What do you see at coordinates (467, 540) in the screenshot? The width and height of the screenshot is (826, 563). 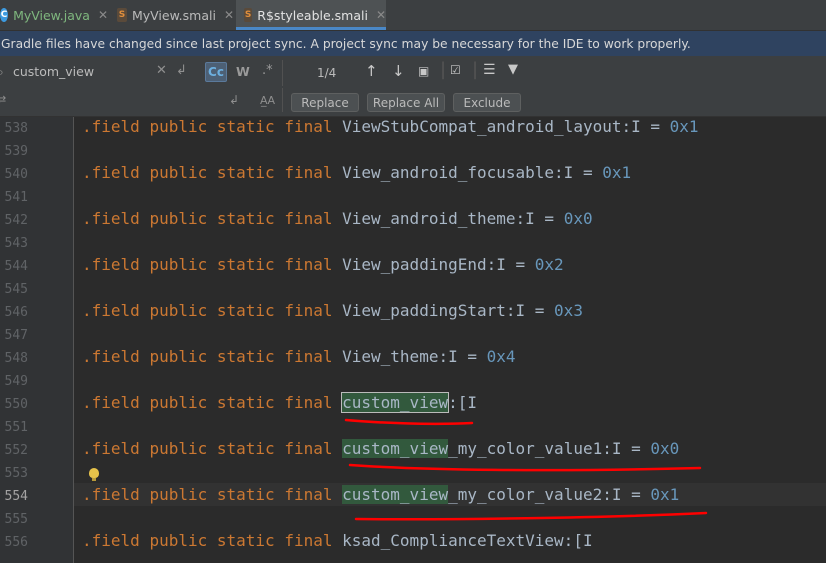 I see `field-name: ksad_ComplianceTextView:[I` at bounding box center [467, 540].